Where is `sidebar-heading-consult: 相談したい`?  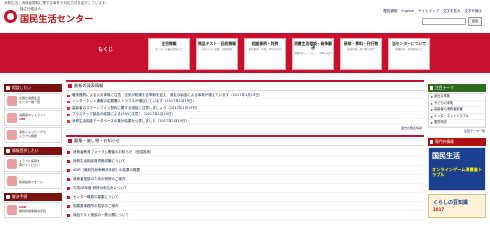
sidebar-heading-consult: 相談したい is located at coordinates (33, 88).